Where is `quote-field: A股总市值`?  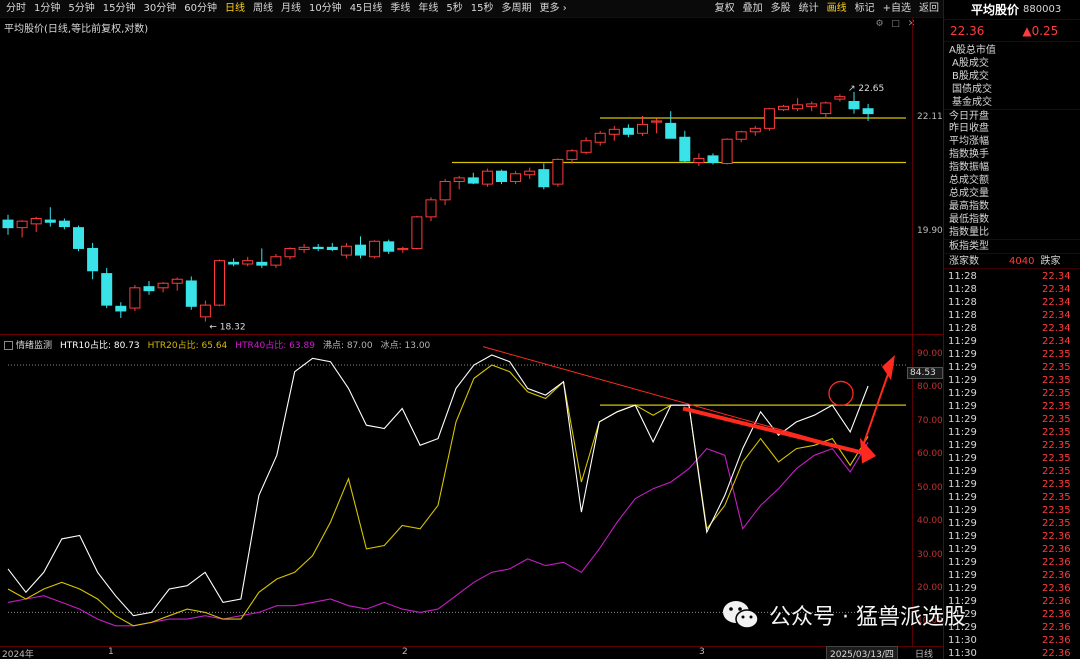
quote-field: A股总市值 is located at coordinates (972, 50).